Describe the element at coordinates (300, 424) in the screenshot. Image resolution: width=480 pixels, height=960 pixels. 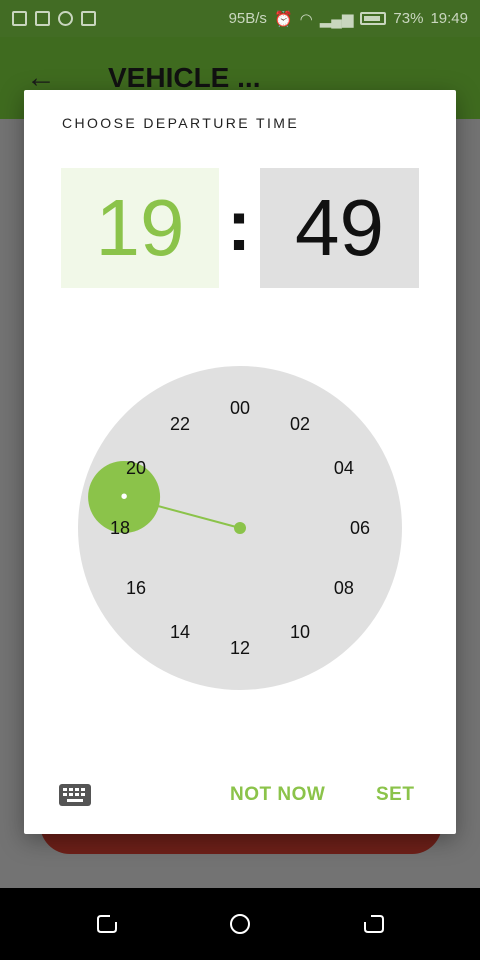
I see `clock-hour-label: 02` at that location.